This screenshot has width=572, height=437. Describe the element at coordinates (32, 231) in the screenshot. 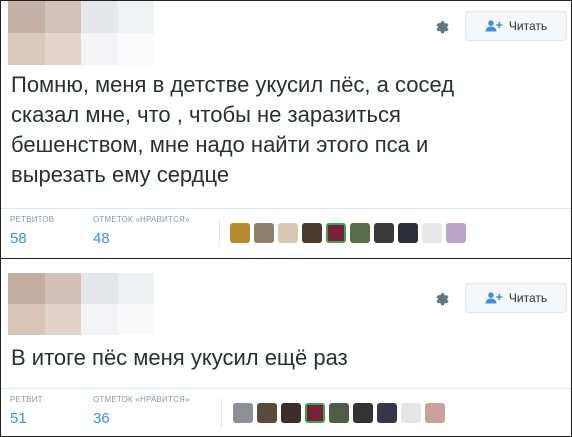

I see `retweets-stat: РЕТВИТОВ 58` at that location.